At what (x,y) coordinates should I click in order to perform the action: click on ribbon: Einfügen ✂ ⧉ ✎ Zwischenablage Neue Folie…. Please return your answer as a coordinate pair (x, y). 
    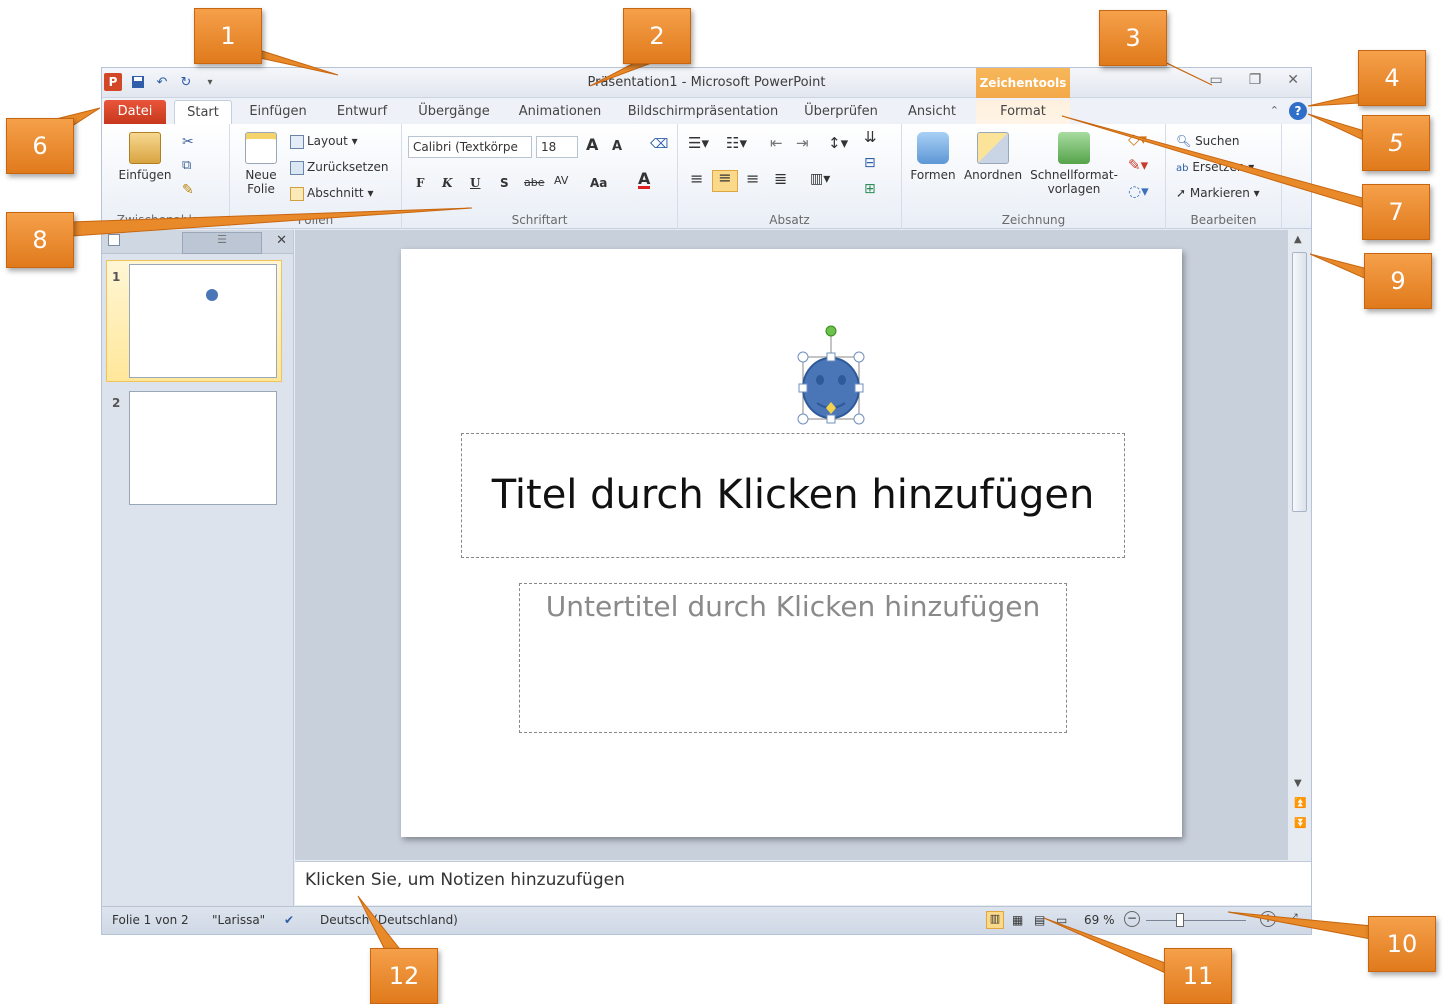
    Looking at the image, I should click on (706, 176).